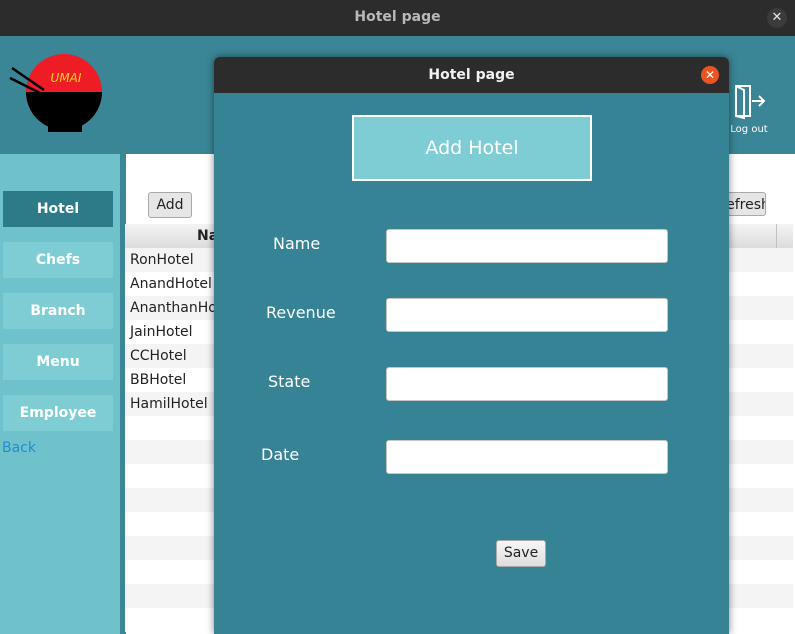 The width and height of the screenshot is (795, 634). I want to click on window-close-button: ✕, so click(777, 18).